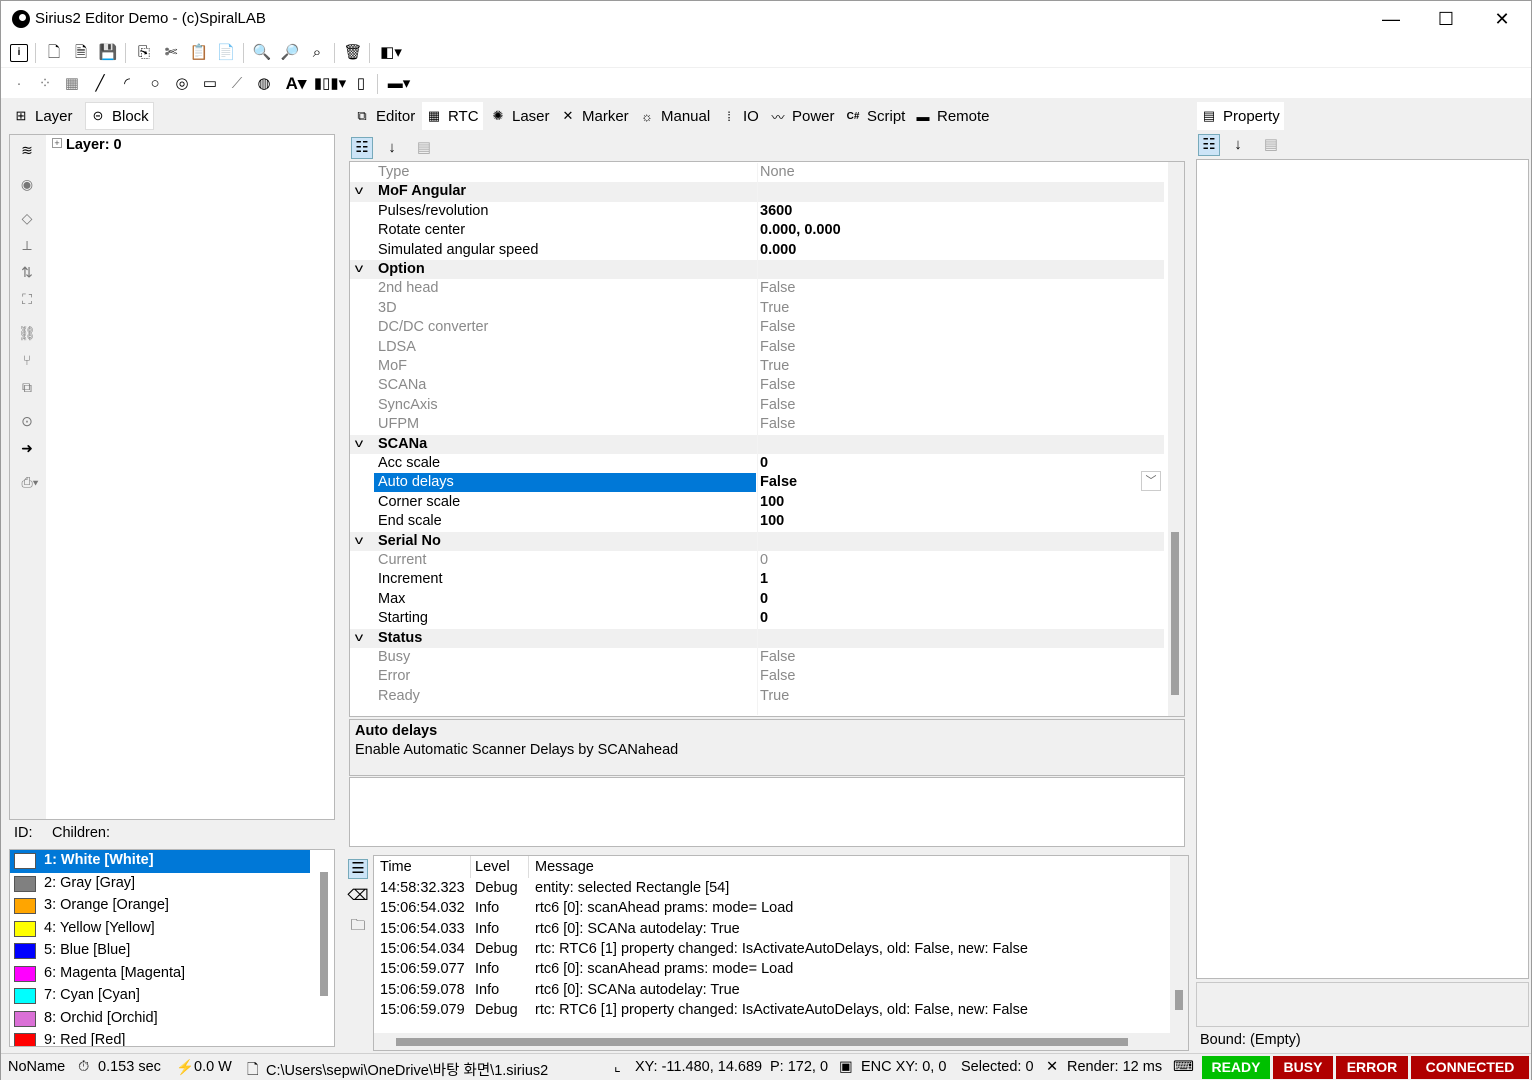  What do you see at coordinates (296, 84) in the screenshot?
I see `text-dropdown-icon: A▾` at bounding box center [296, 84].